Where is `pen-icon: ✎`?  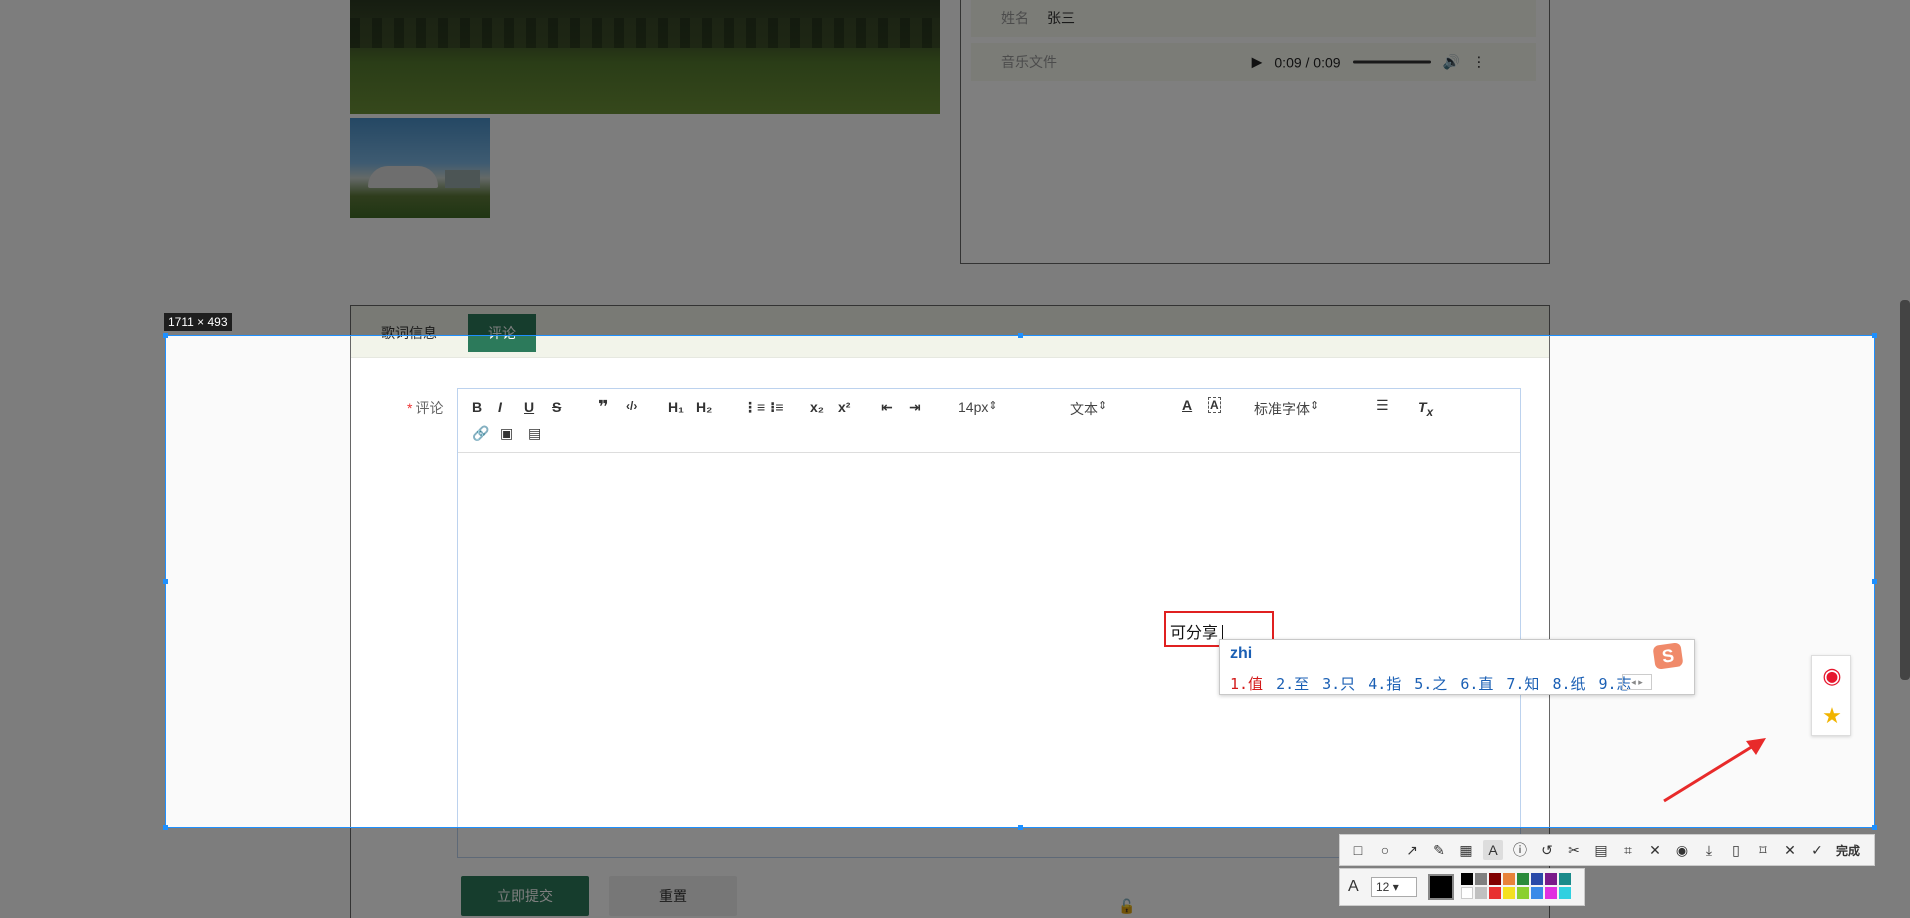
pen-icon: ✎ is located at coordinates (1439, 850).